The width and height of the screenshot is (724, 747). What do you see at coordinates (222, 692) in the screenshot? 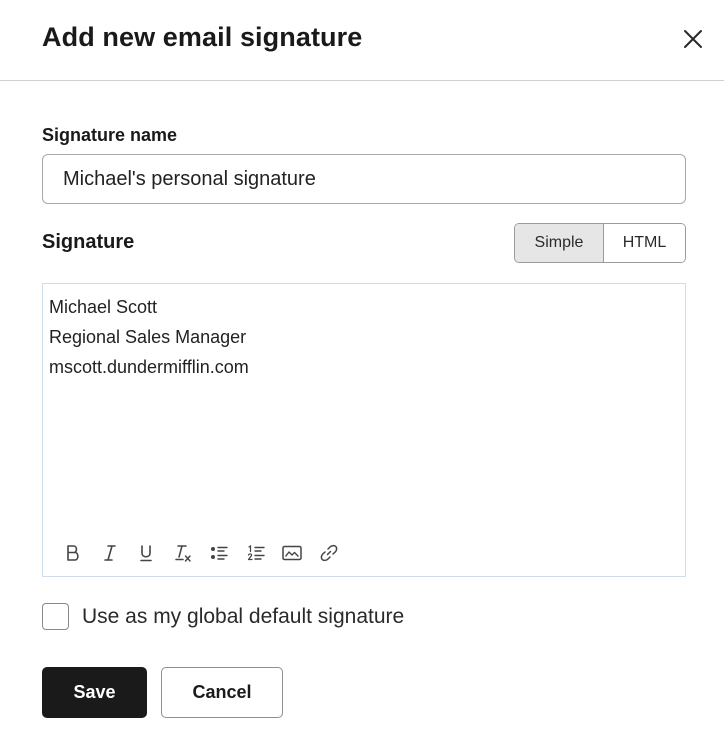
I see `cancel-button: Cancel` at bounding box center [222, 692].